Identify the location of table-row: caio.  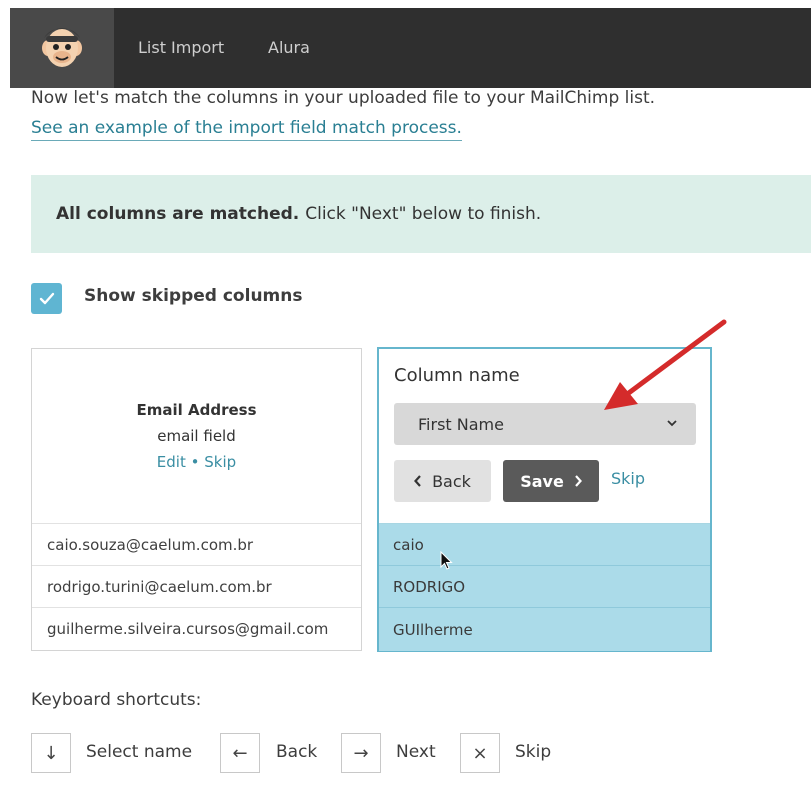
(544, 545).